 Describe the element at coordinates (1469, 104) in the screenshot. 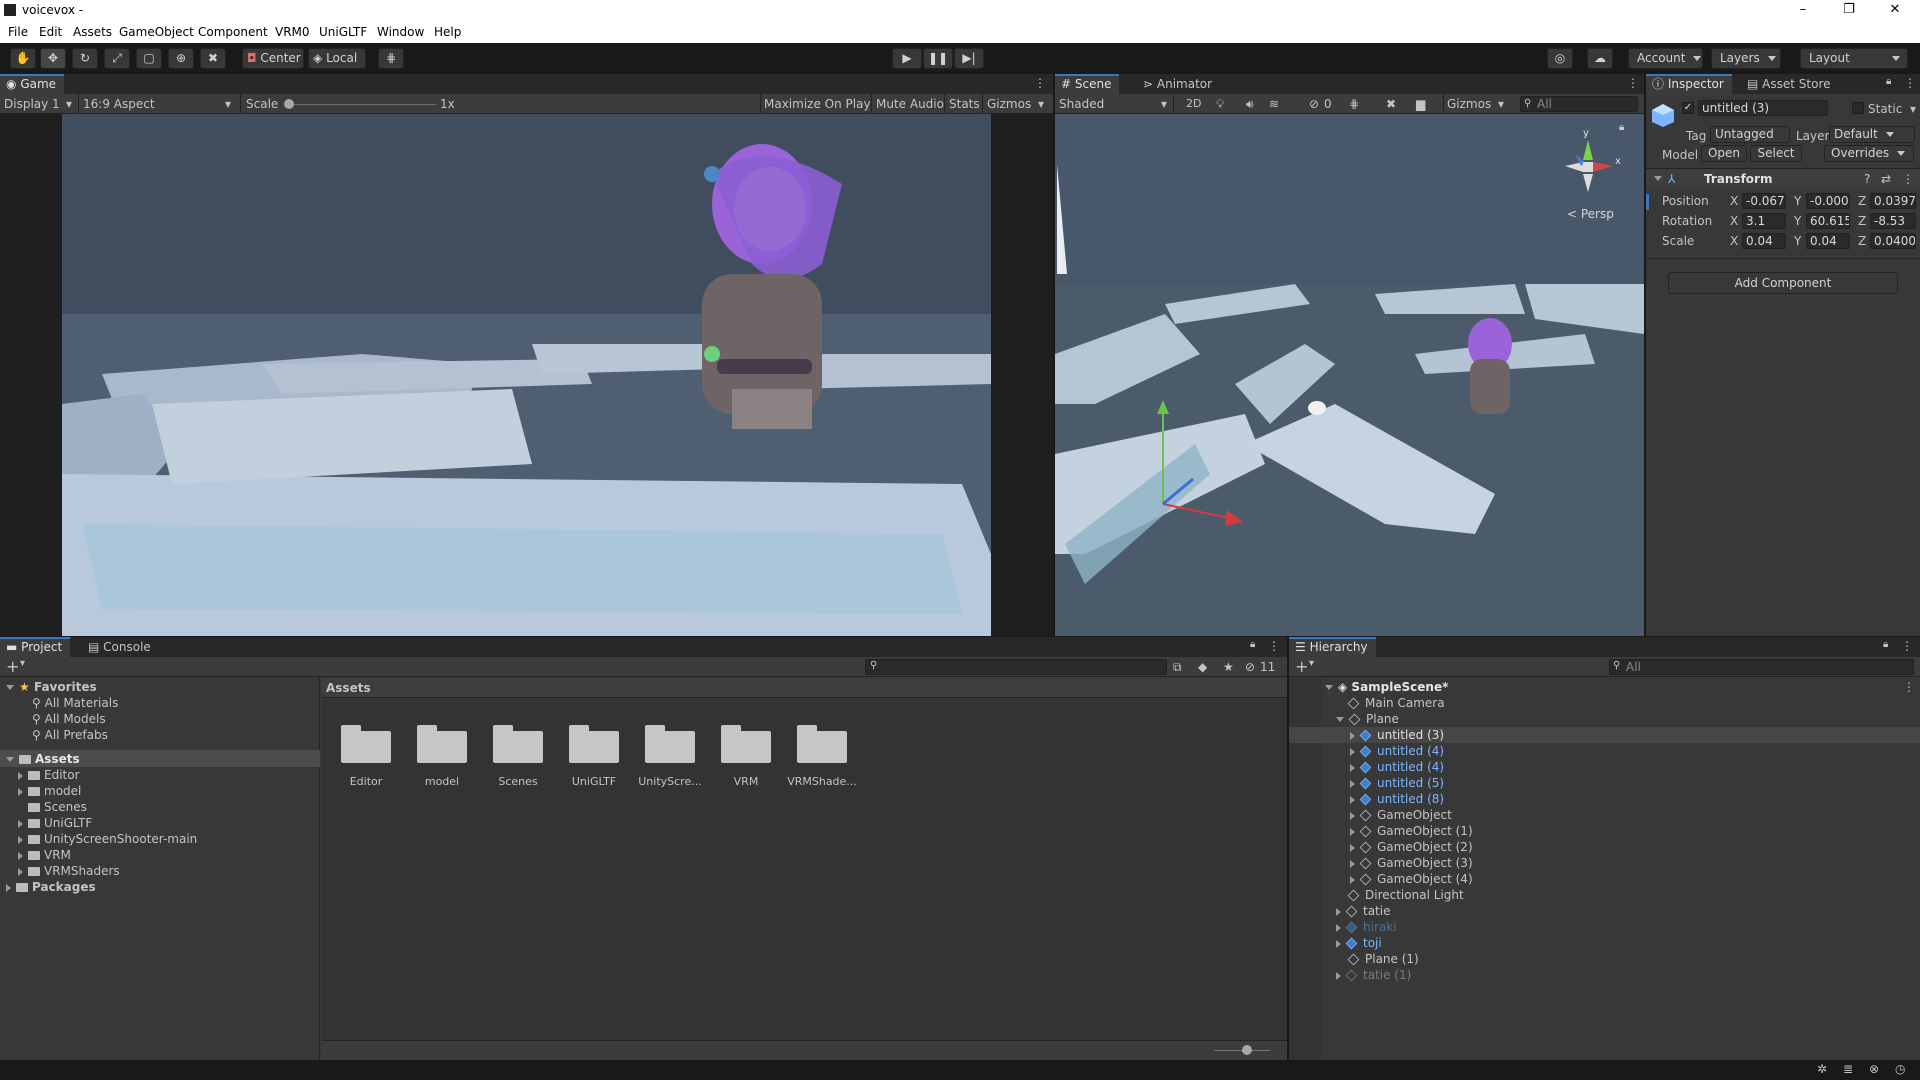

I see `scene-gizmos-toggle: Gizmos` at that location.